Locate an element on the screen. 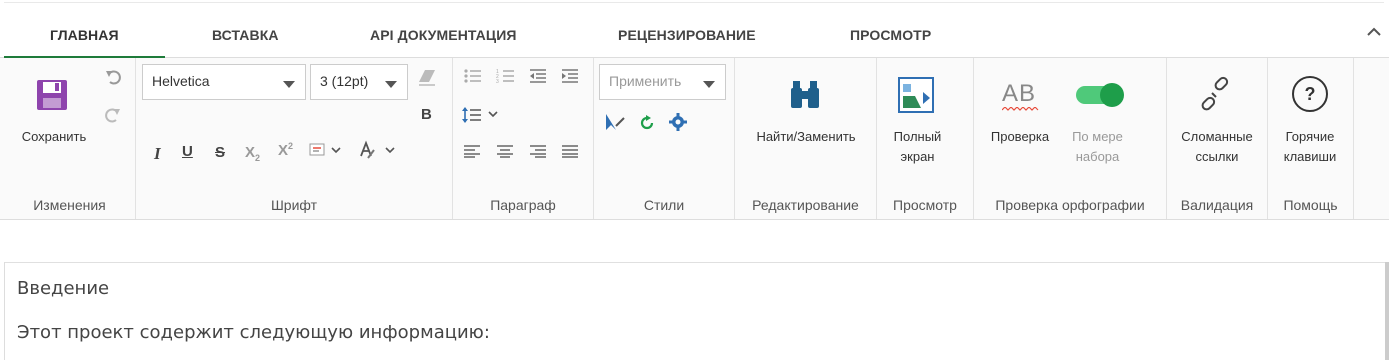 The height and width of the screenshot is (360, 1389). spell-as-you-type-toggle is located at coordinates (1100, 95).